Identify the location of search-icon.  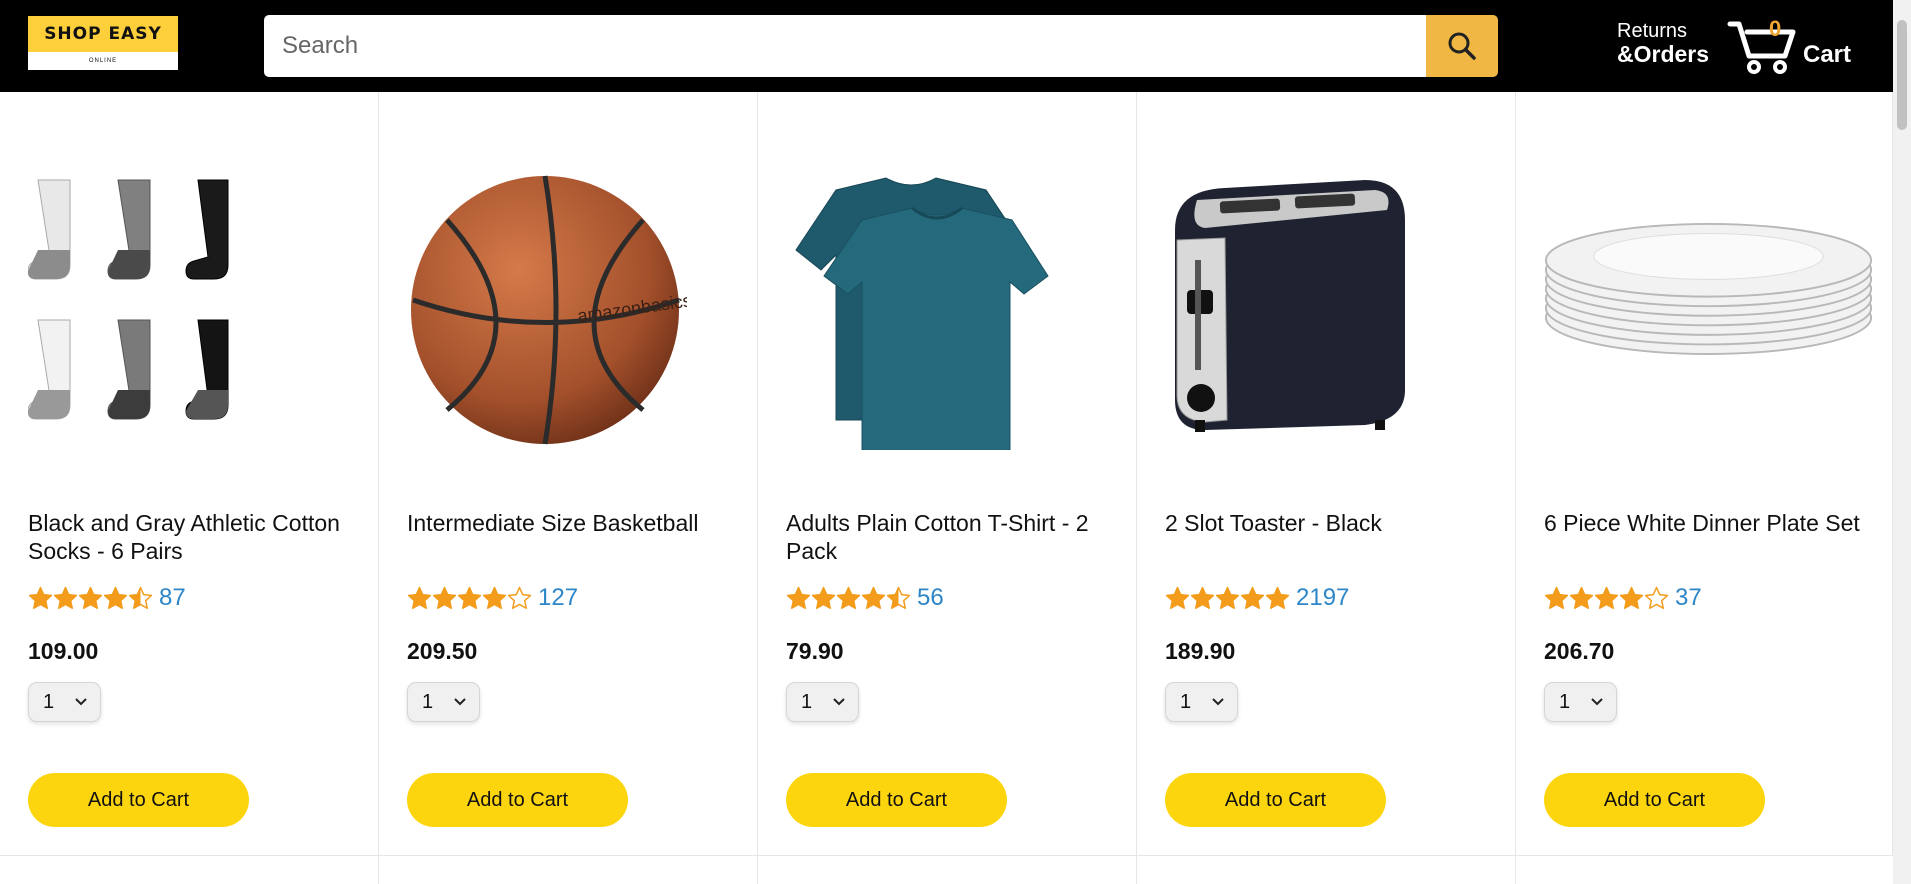
(1462, 46).